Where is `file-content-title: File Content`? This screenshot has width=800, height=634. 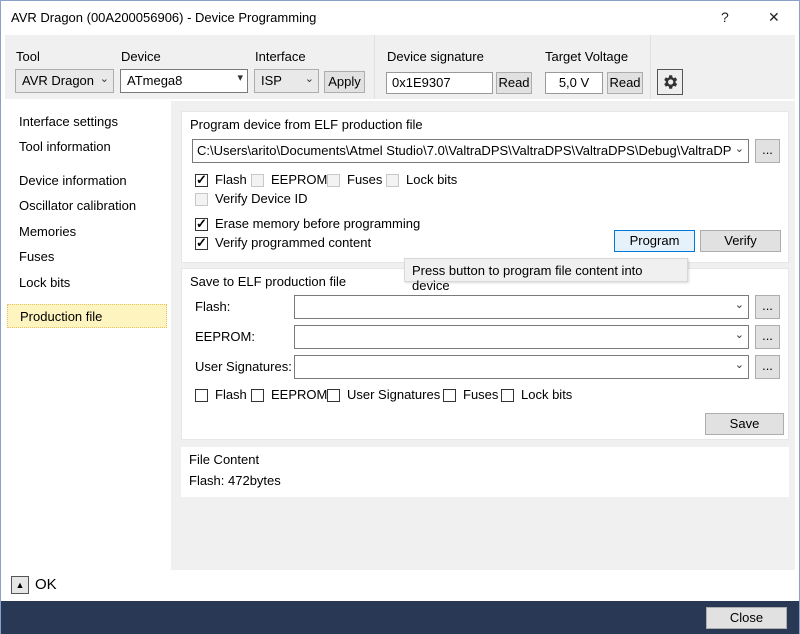
file-content-title: File Content is located at coordinates (224, 459).